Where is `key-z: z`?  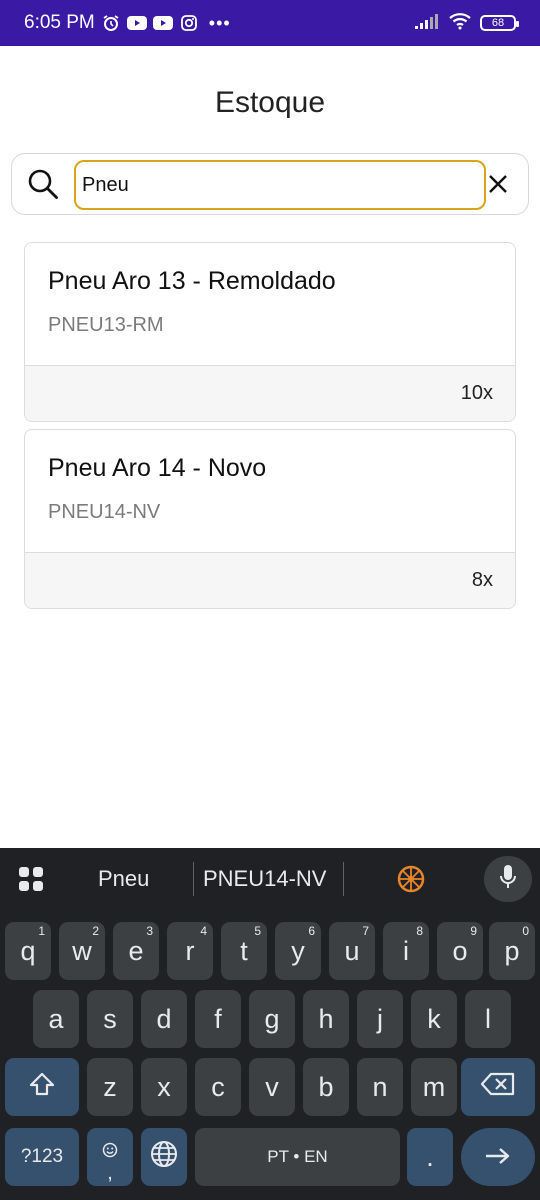 key-z: z is located at coordinates (110, 1087).